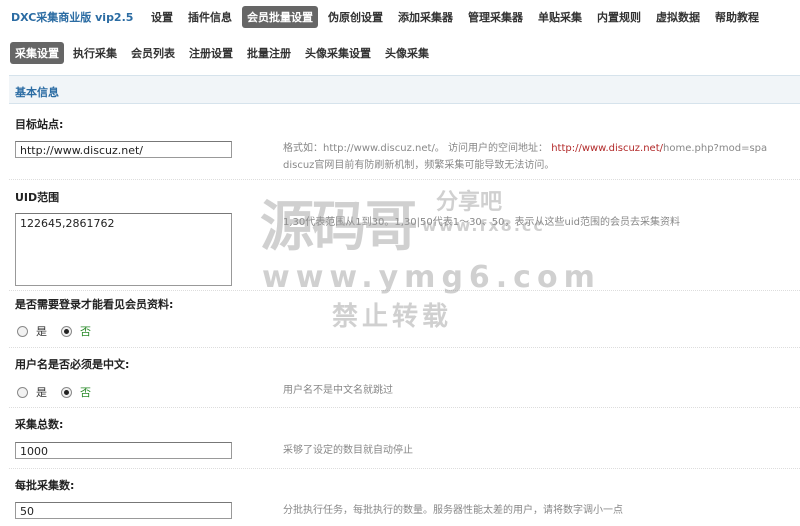 The width and height of the screenshot is (800, 526). What do you see at coordinates (39, 424) in the screenshot?
I see `total-count-label: 采集总数:` at bounding box center [39, 424].